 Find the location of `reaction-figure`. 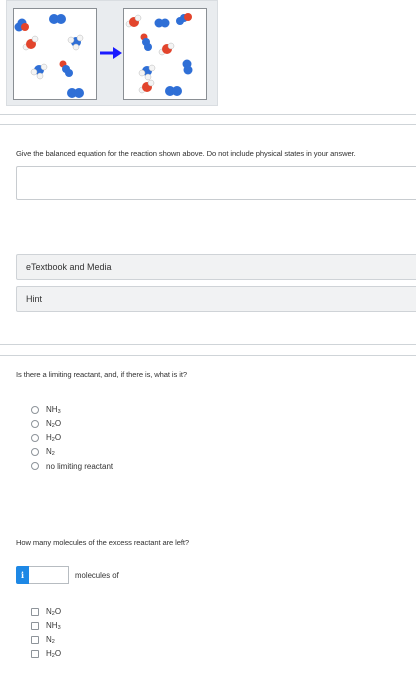

reaction-figure is located at coordinates (112, 53).